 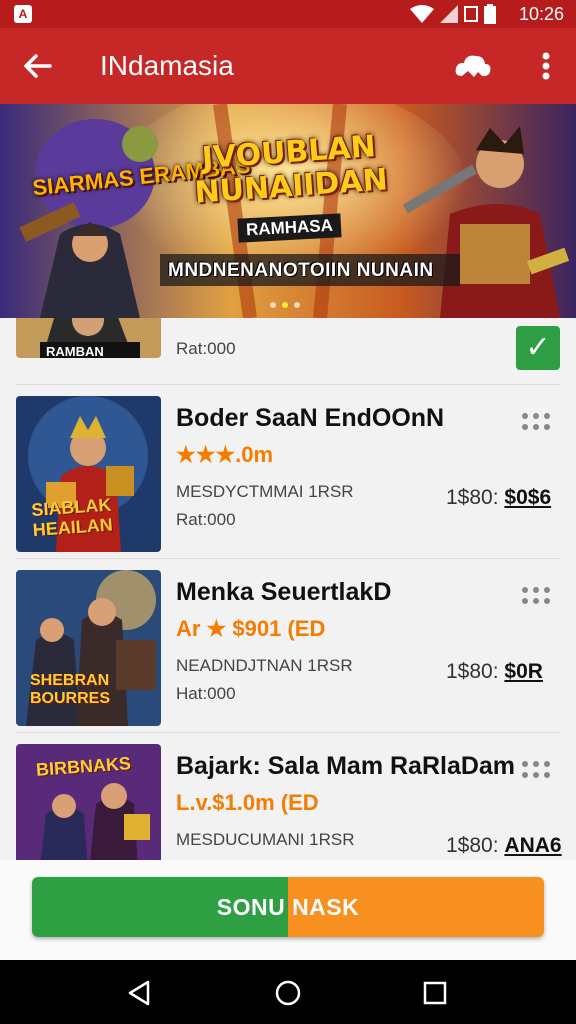 I want to click on list-item: RAMBAN Rat:000 ✓, so click(x=288, y=346).